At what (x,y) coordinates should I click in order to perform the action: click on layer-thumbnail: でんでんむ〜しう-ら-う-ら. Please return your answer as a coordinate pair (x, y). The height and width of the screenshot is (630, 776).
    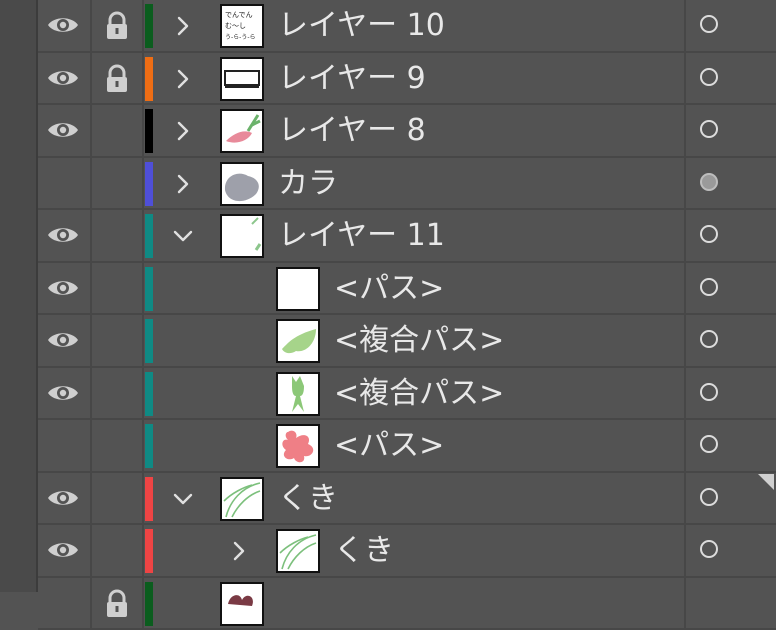
    Looking at the image, I should click on (242, 26).